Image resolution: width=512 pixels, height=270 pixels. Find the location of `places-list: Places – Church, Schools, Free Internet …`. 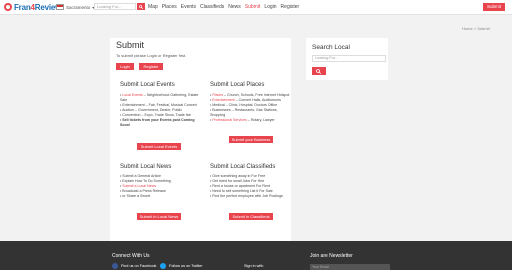

places-list: Places – Church, Schools, Free Internet … is located at coordinates (251, 108).